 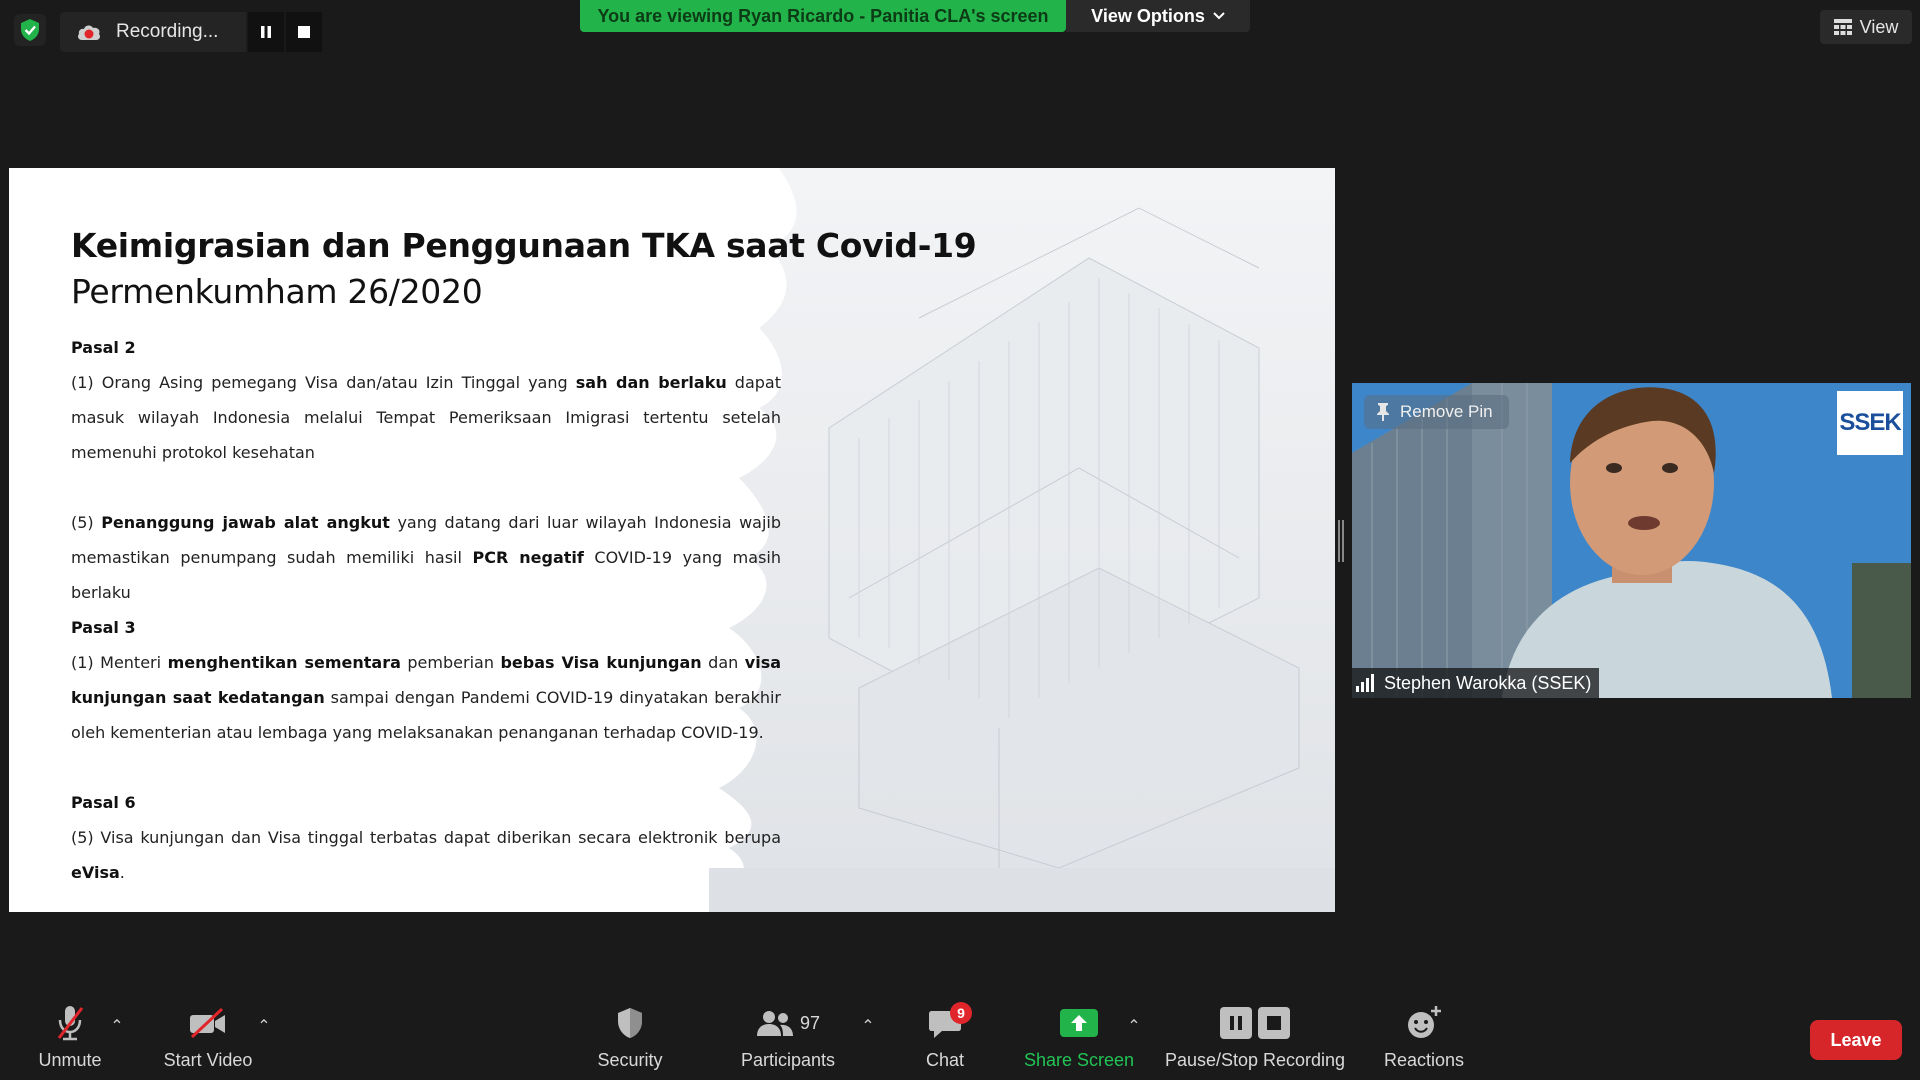 I want to click on shield-icon, so click(x=630, y=1023).